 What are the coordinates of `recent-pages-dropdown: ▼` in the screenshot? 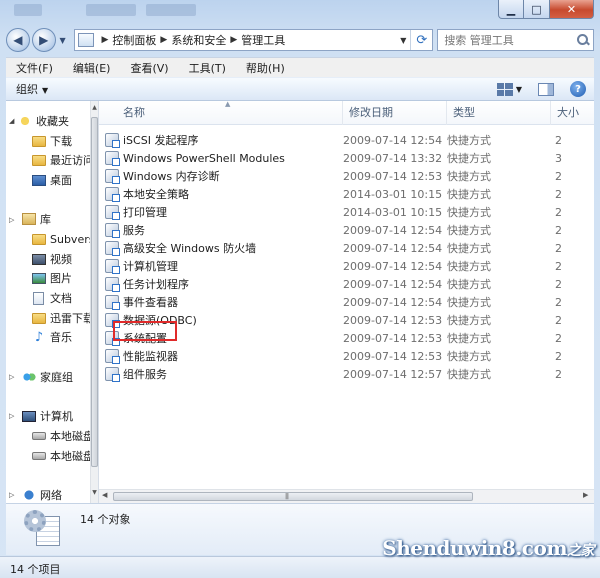 It's located at (63, 40).